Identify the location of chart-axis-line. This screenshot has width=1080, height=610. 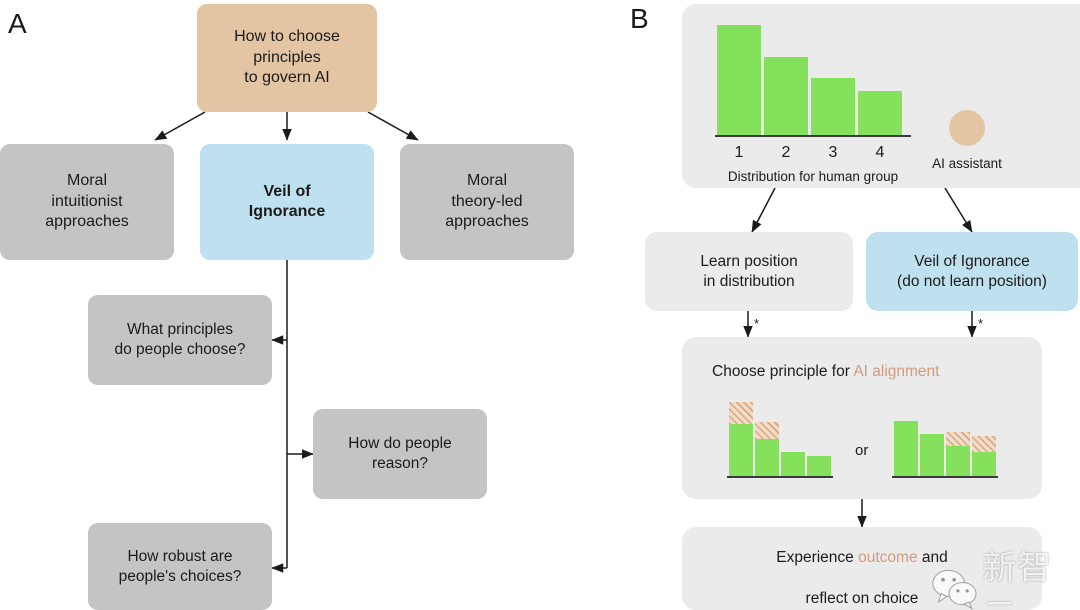
(813, 136).